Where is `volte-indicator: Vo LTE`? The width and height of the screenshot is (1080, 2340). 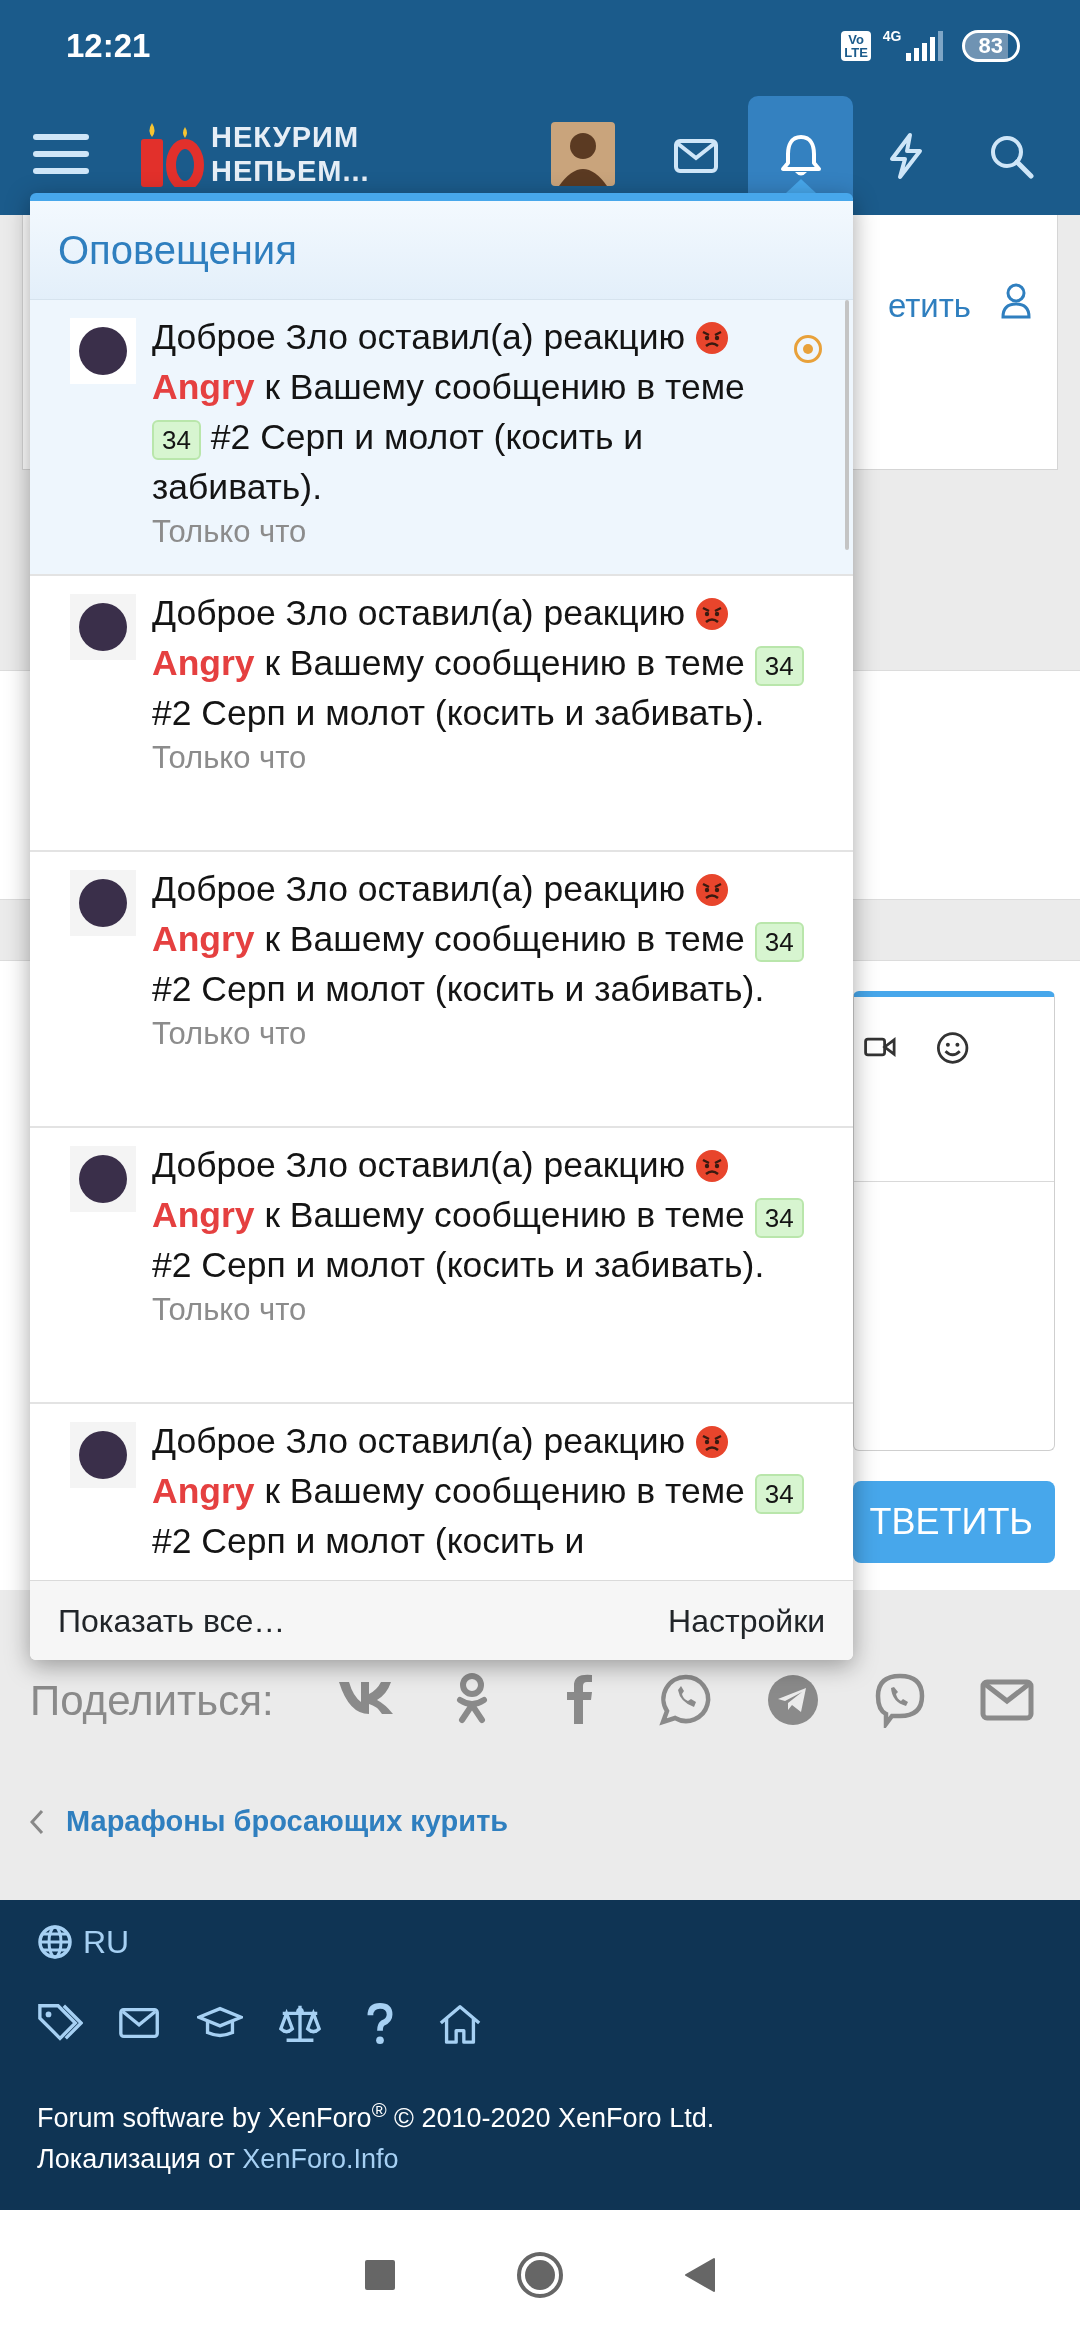 volte-indicator: Vo LTE is located at coordinates (856, 46).